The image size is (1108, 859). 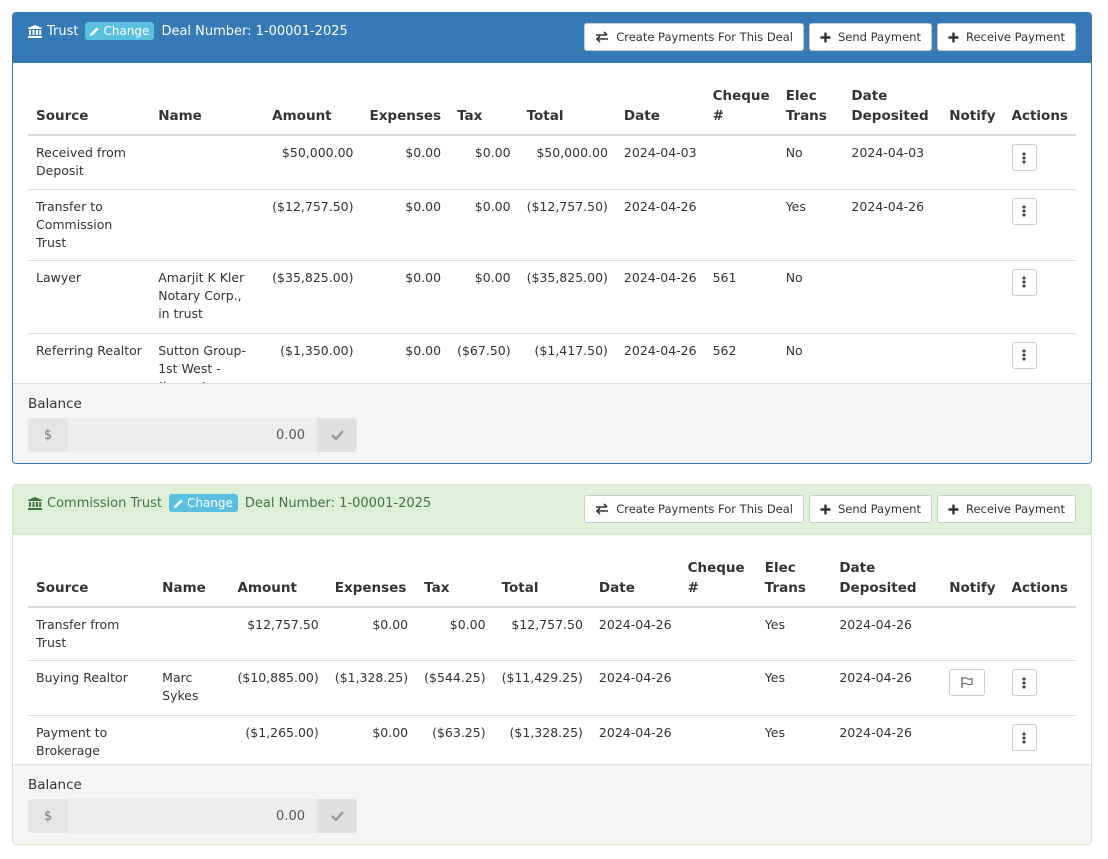 I want to click on column-header-date-deposited: Date Deposited, so click(x=886, y=579).